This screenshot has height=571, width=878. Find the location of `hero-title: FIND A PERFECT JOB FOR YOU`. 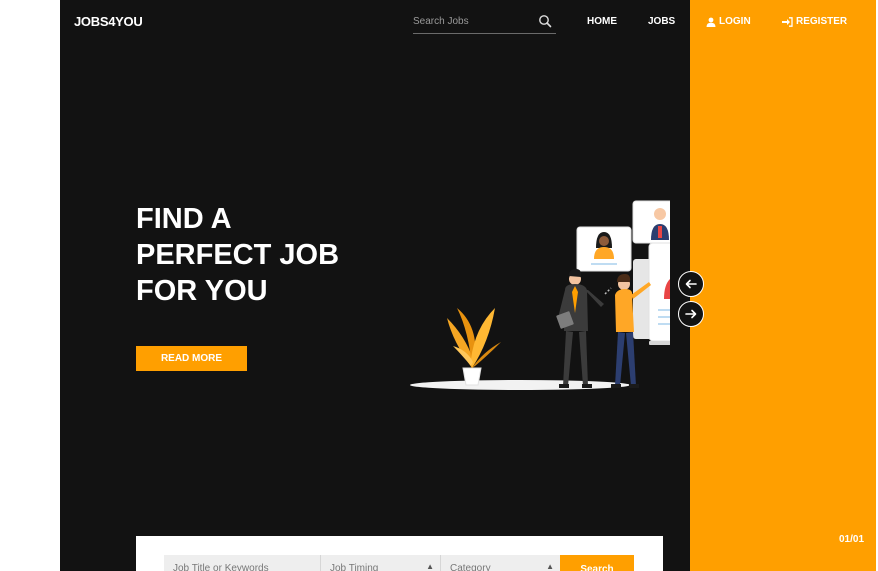

hero-title: FIND A PERFECT JOB FOR YOU is located at coordinates (266, 255).